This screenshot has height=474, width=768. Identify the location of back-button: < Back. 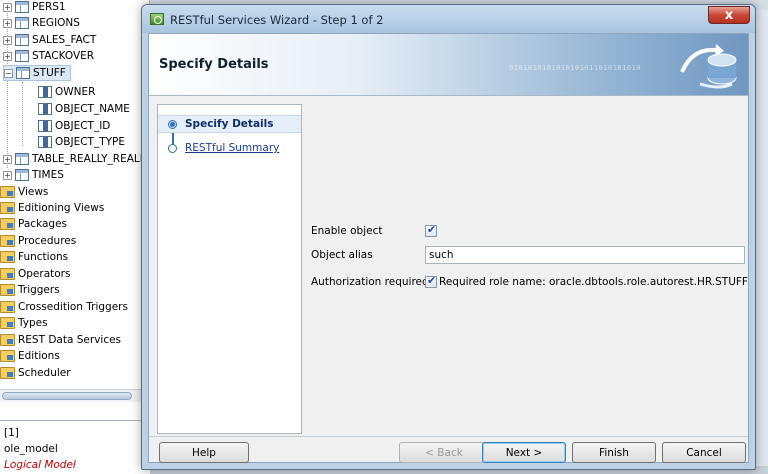
(444, 452).